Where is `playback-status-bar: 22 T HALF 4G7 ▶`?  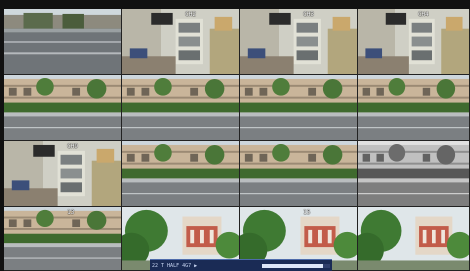
playback-status-bar: 22 T HALF 4G7 ▶ is located at coordinates (241, 265).